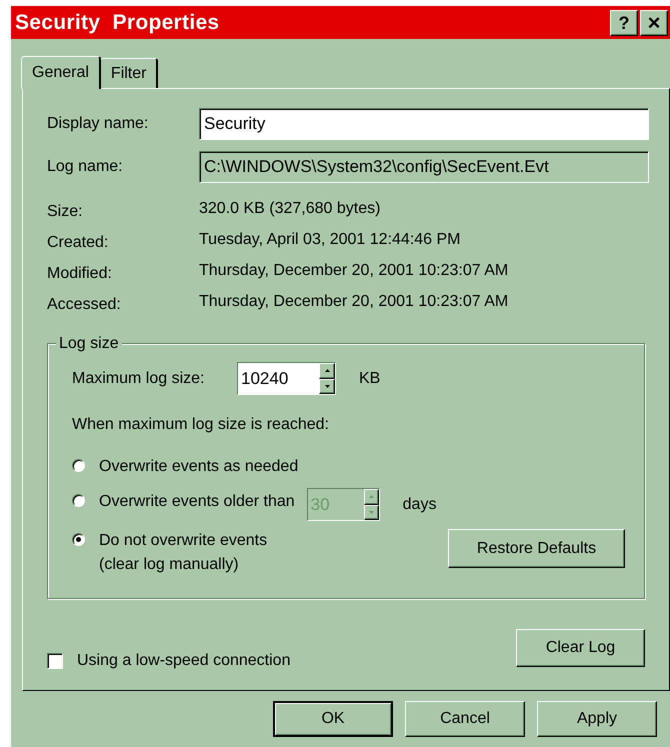  What do you see at coordinates (139, 378) in the screenshot?
I see `field-label: Maximum log size:` at bounding box center [139, 378].